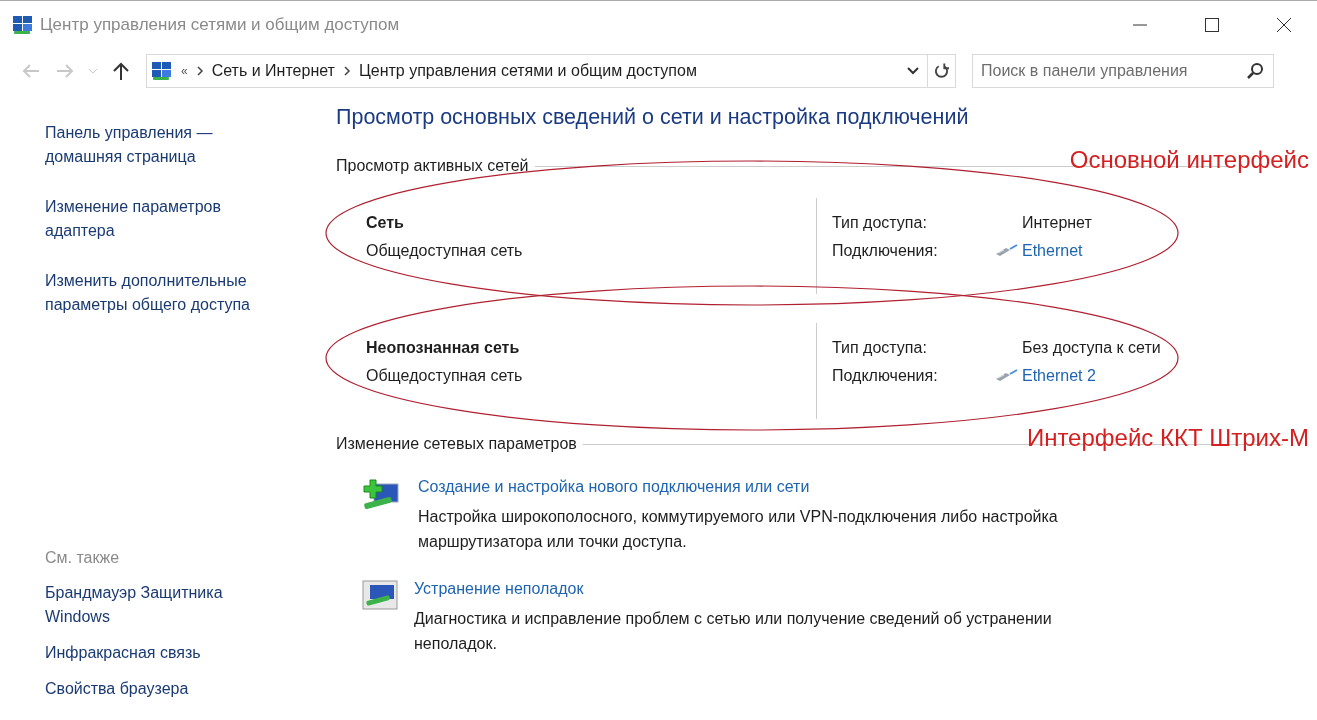 The height and width of the screenshot is (720, 1317). I want to click on network-name: Неопознанная сеть, so click(443, 348).